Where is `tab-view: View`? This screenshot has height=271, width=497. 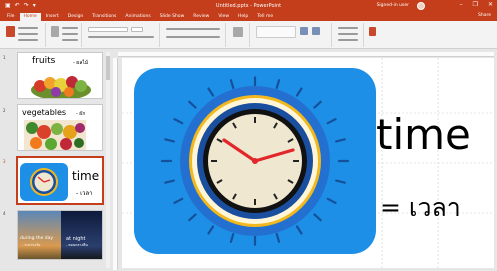 tab-view: View is located at coordinates (223, 17).